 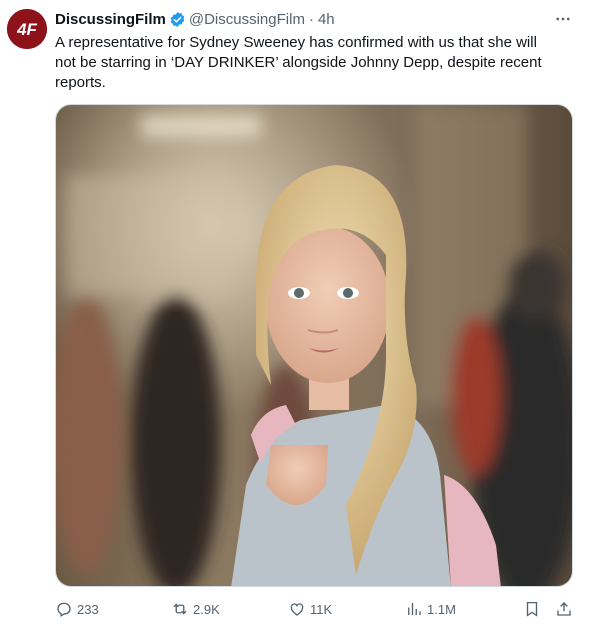 What do you see at coordinates (206, 609) in the screenshot?
I see `repost-count: 2.9K` at bounding box center [206, 609].